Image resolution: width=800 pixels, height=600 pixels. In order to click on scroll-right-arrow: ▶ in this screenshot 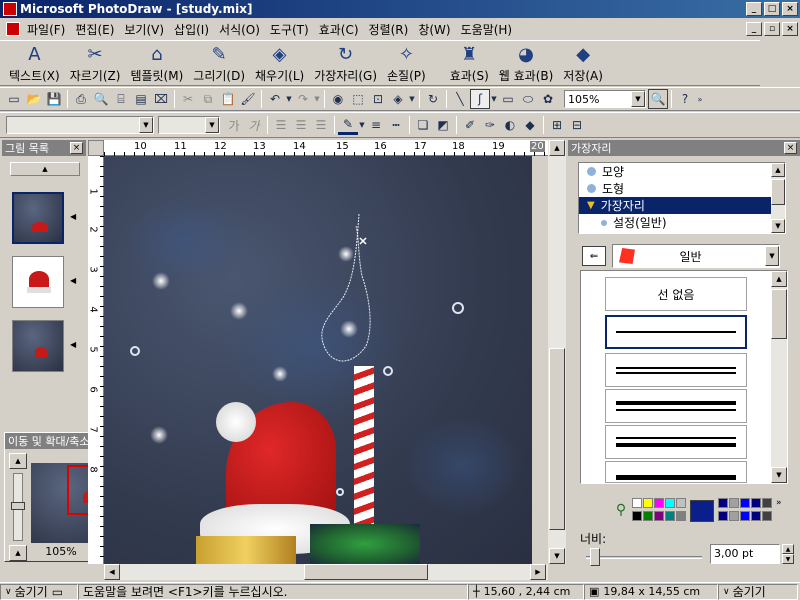, I will do `click(538, 572)`.